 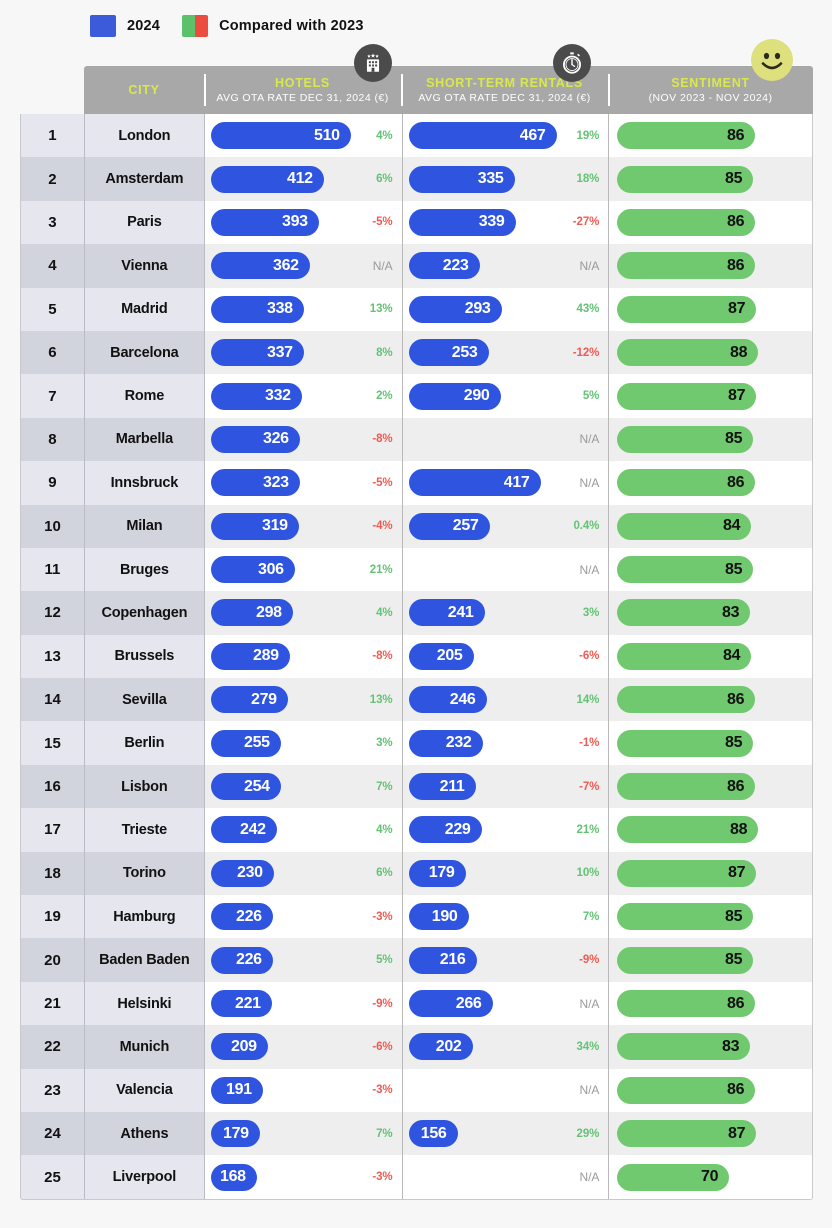 What do you see at coordinates (303, 830) in the screenshot?
I see `hotel-bar-cell: 242 4%` at bounding box center [303, 830].